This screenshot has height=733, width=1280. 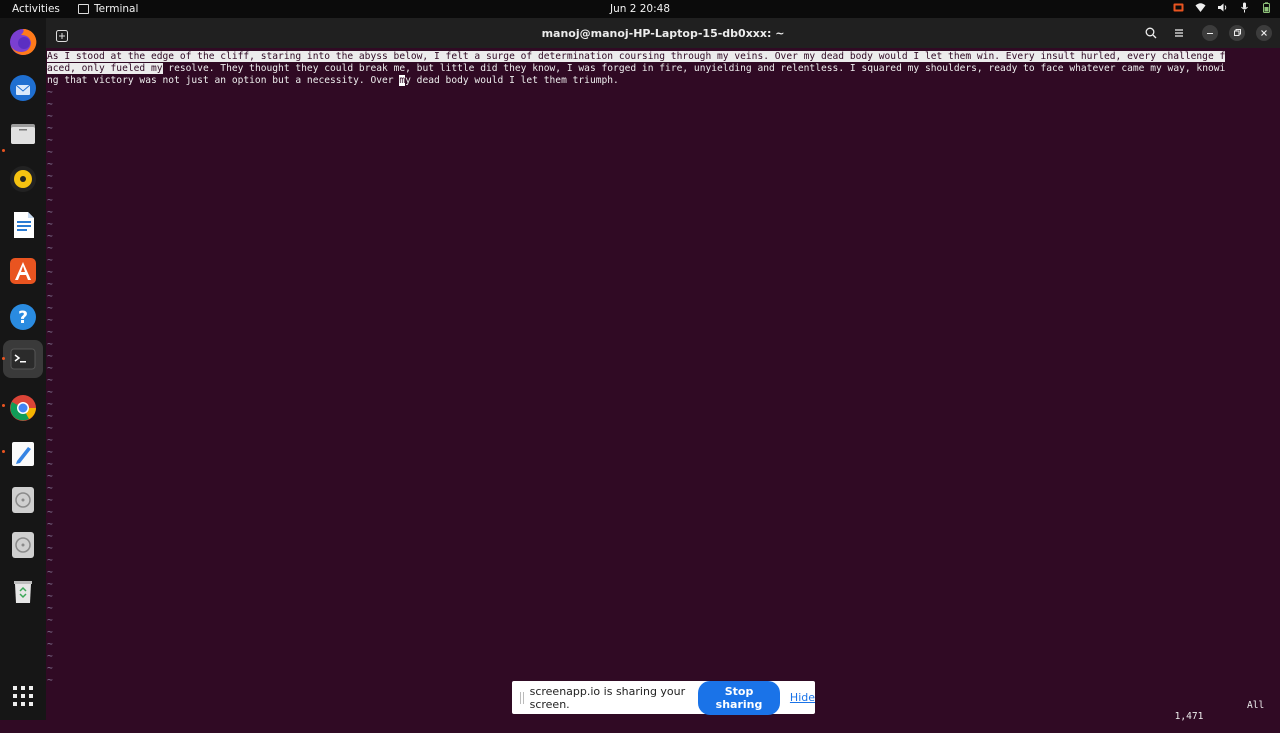 I want to click on top-bar: Activities Terminal Jun 2 20:48, so click(x=640, y=9).